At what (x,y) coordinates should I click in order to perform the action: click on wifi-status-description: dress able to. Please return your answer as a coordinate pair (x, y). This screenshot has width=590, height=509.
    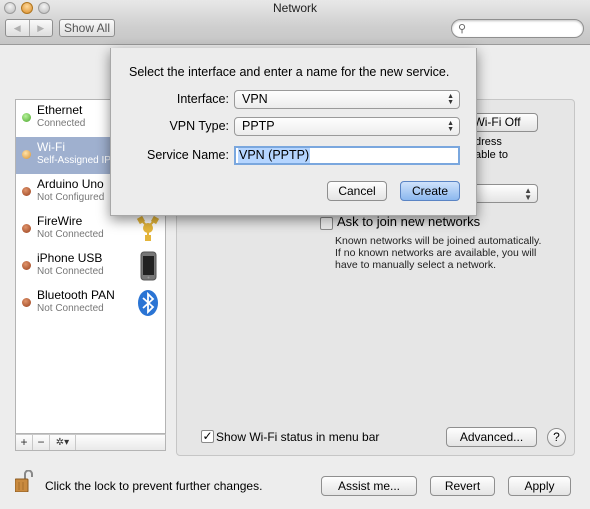
    Looking at the image, I should click on (491, 149).